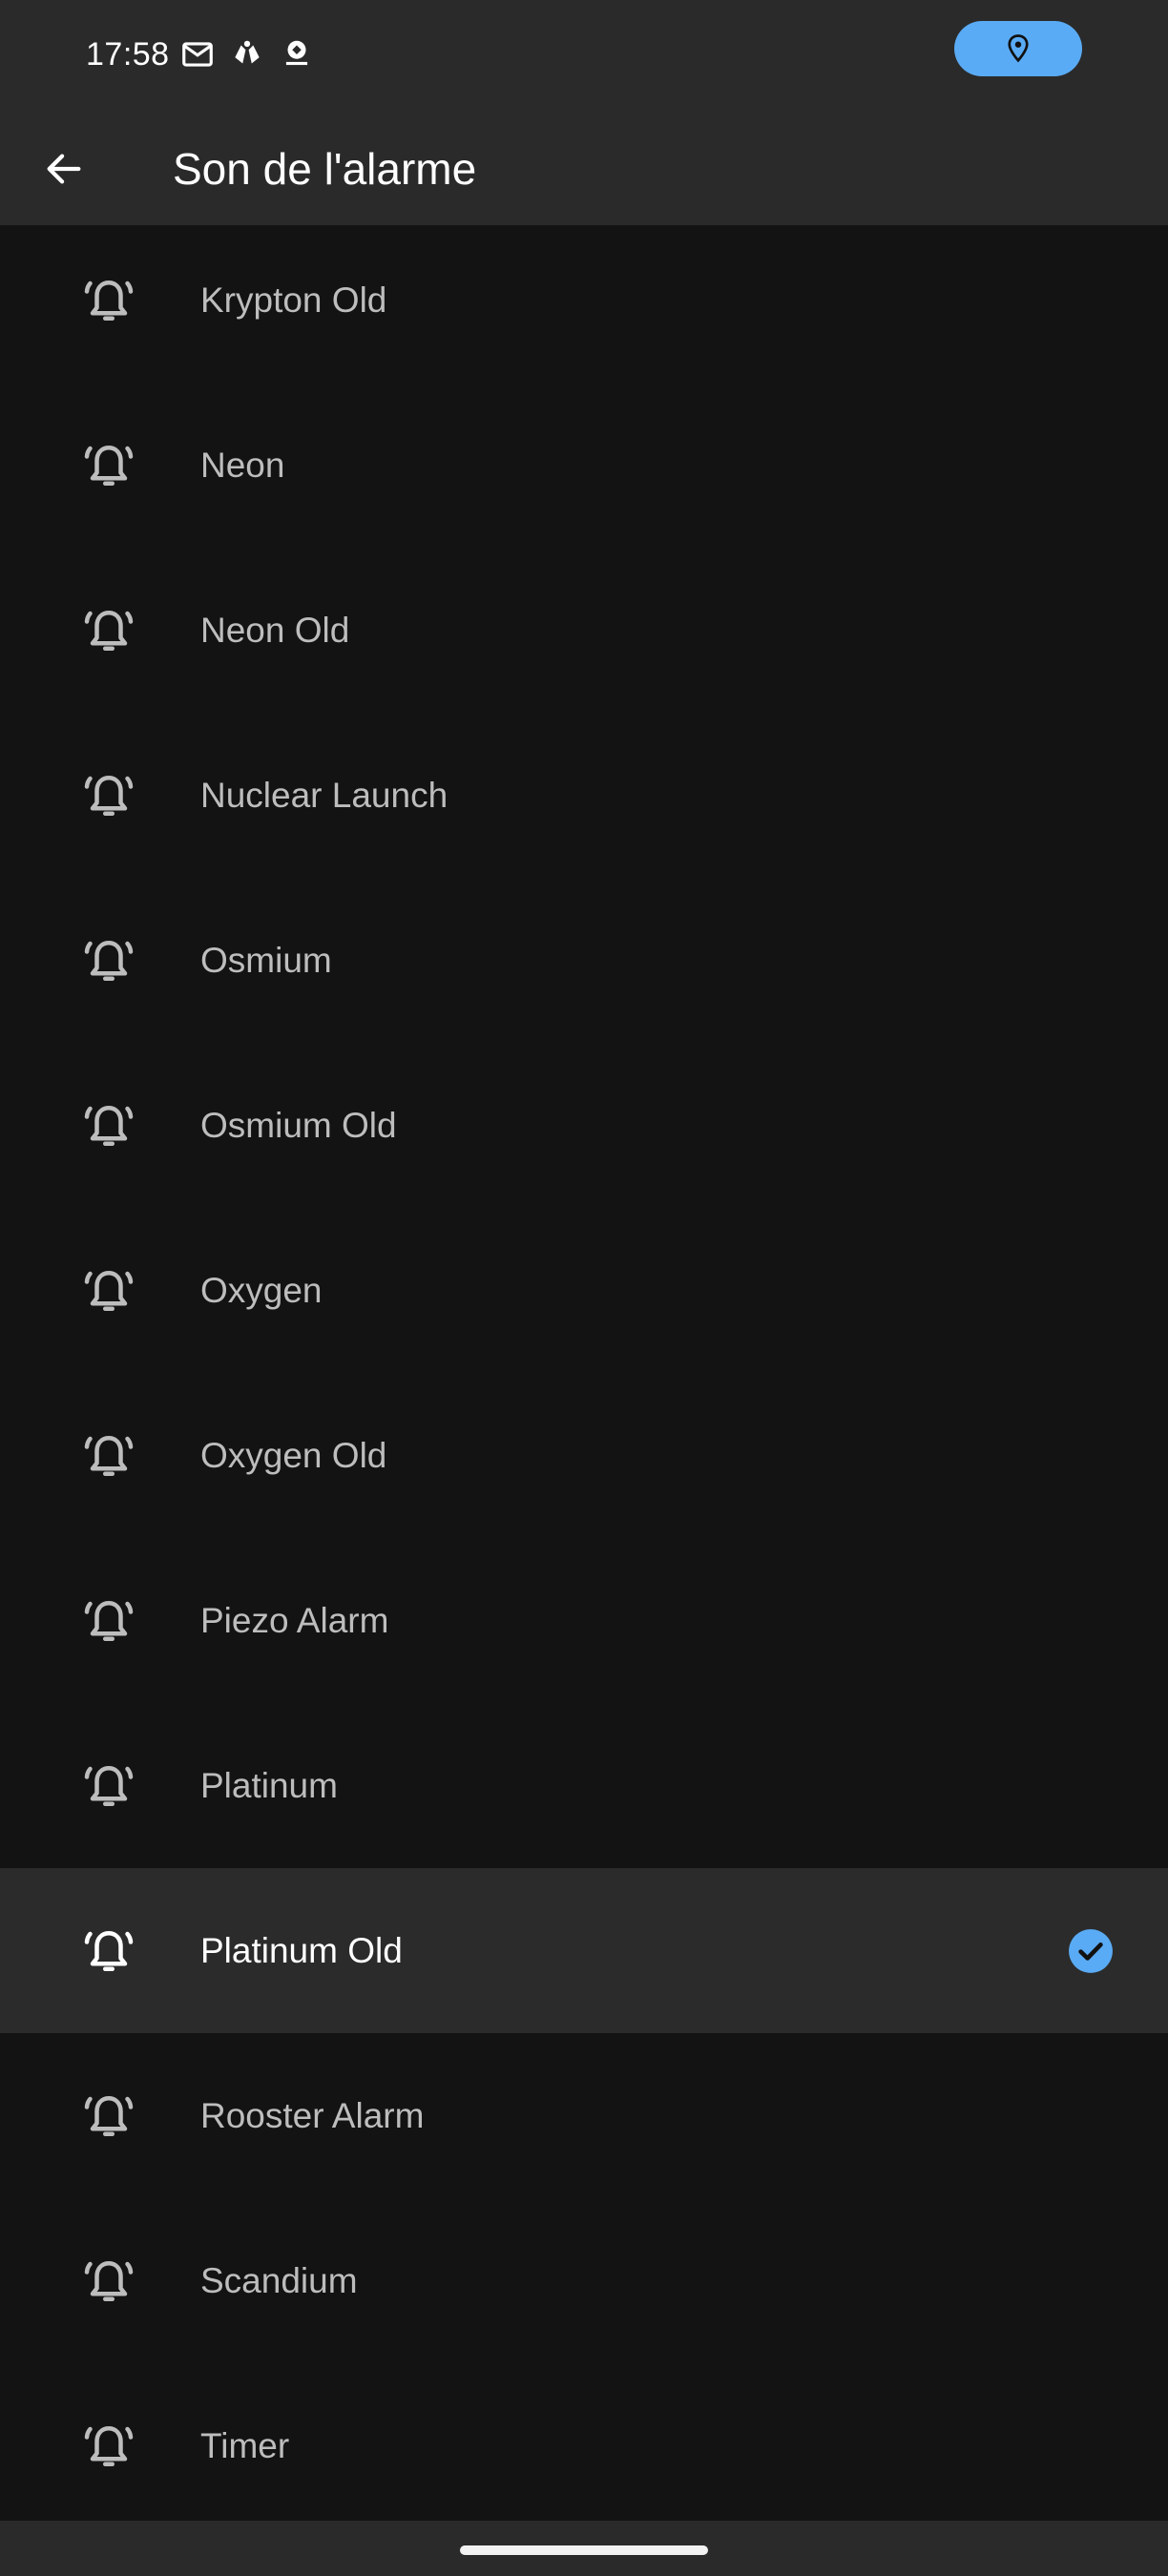 This screenshot has width=1168, height=2576. Describe the element at coordinates (301, 1950) in the screenshot. I see `list-item-label: Platinum Old` at that location.